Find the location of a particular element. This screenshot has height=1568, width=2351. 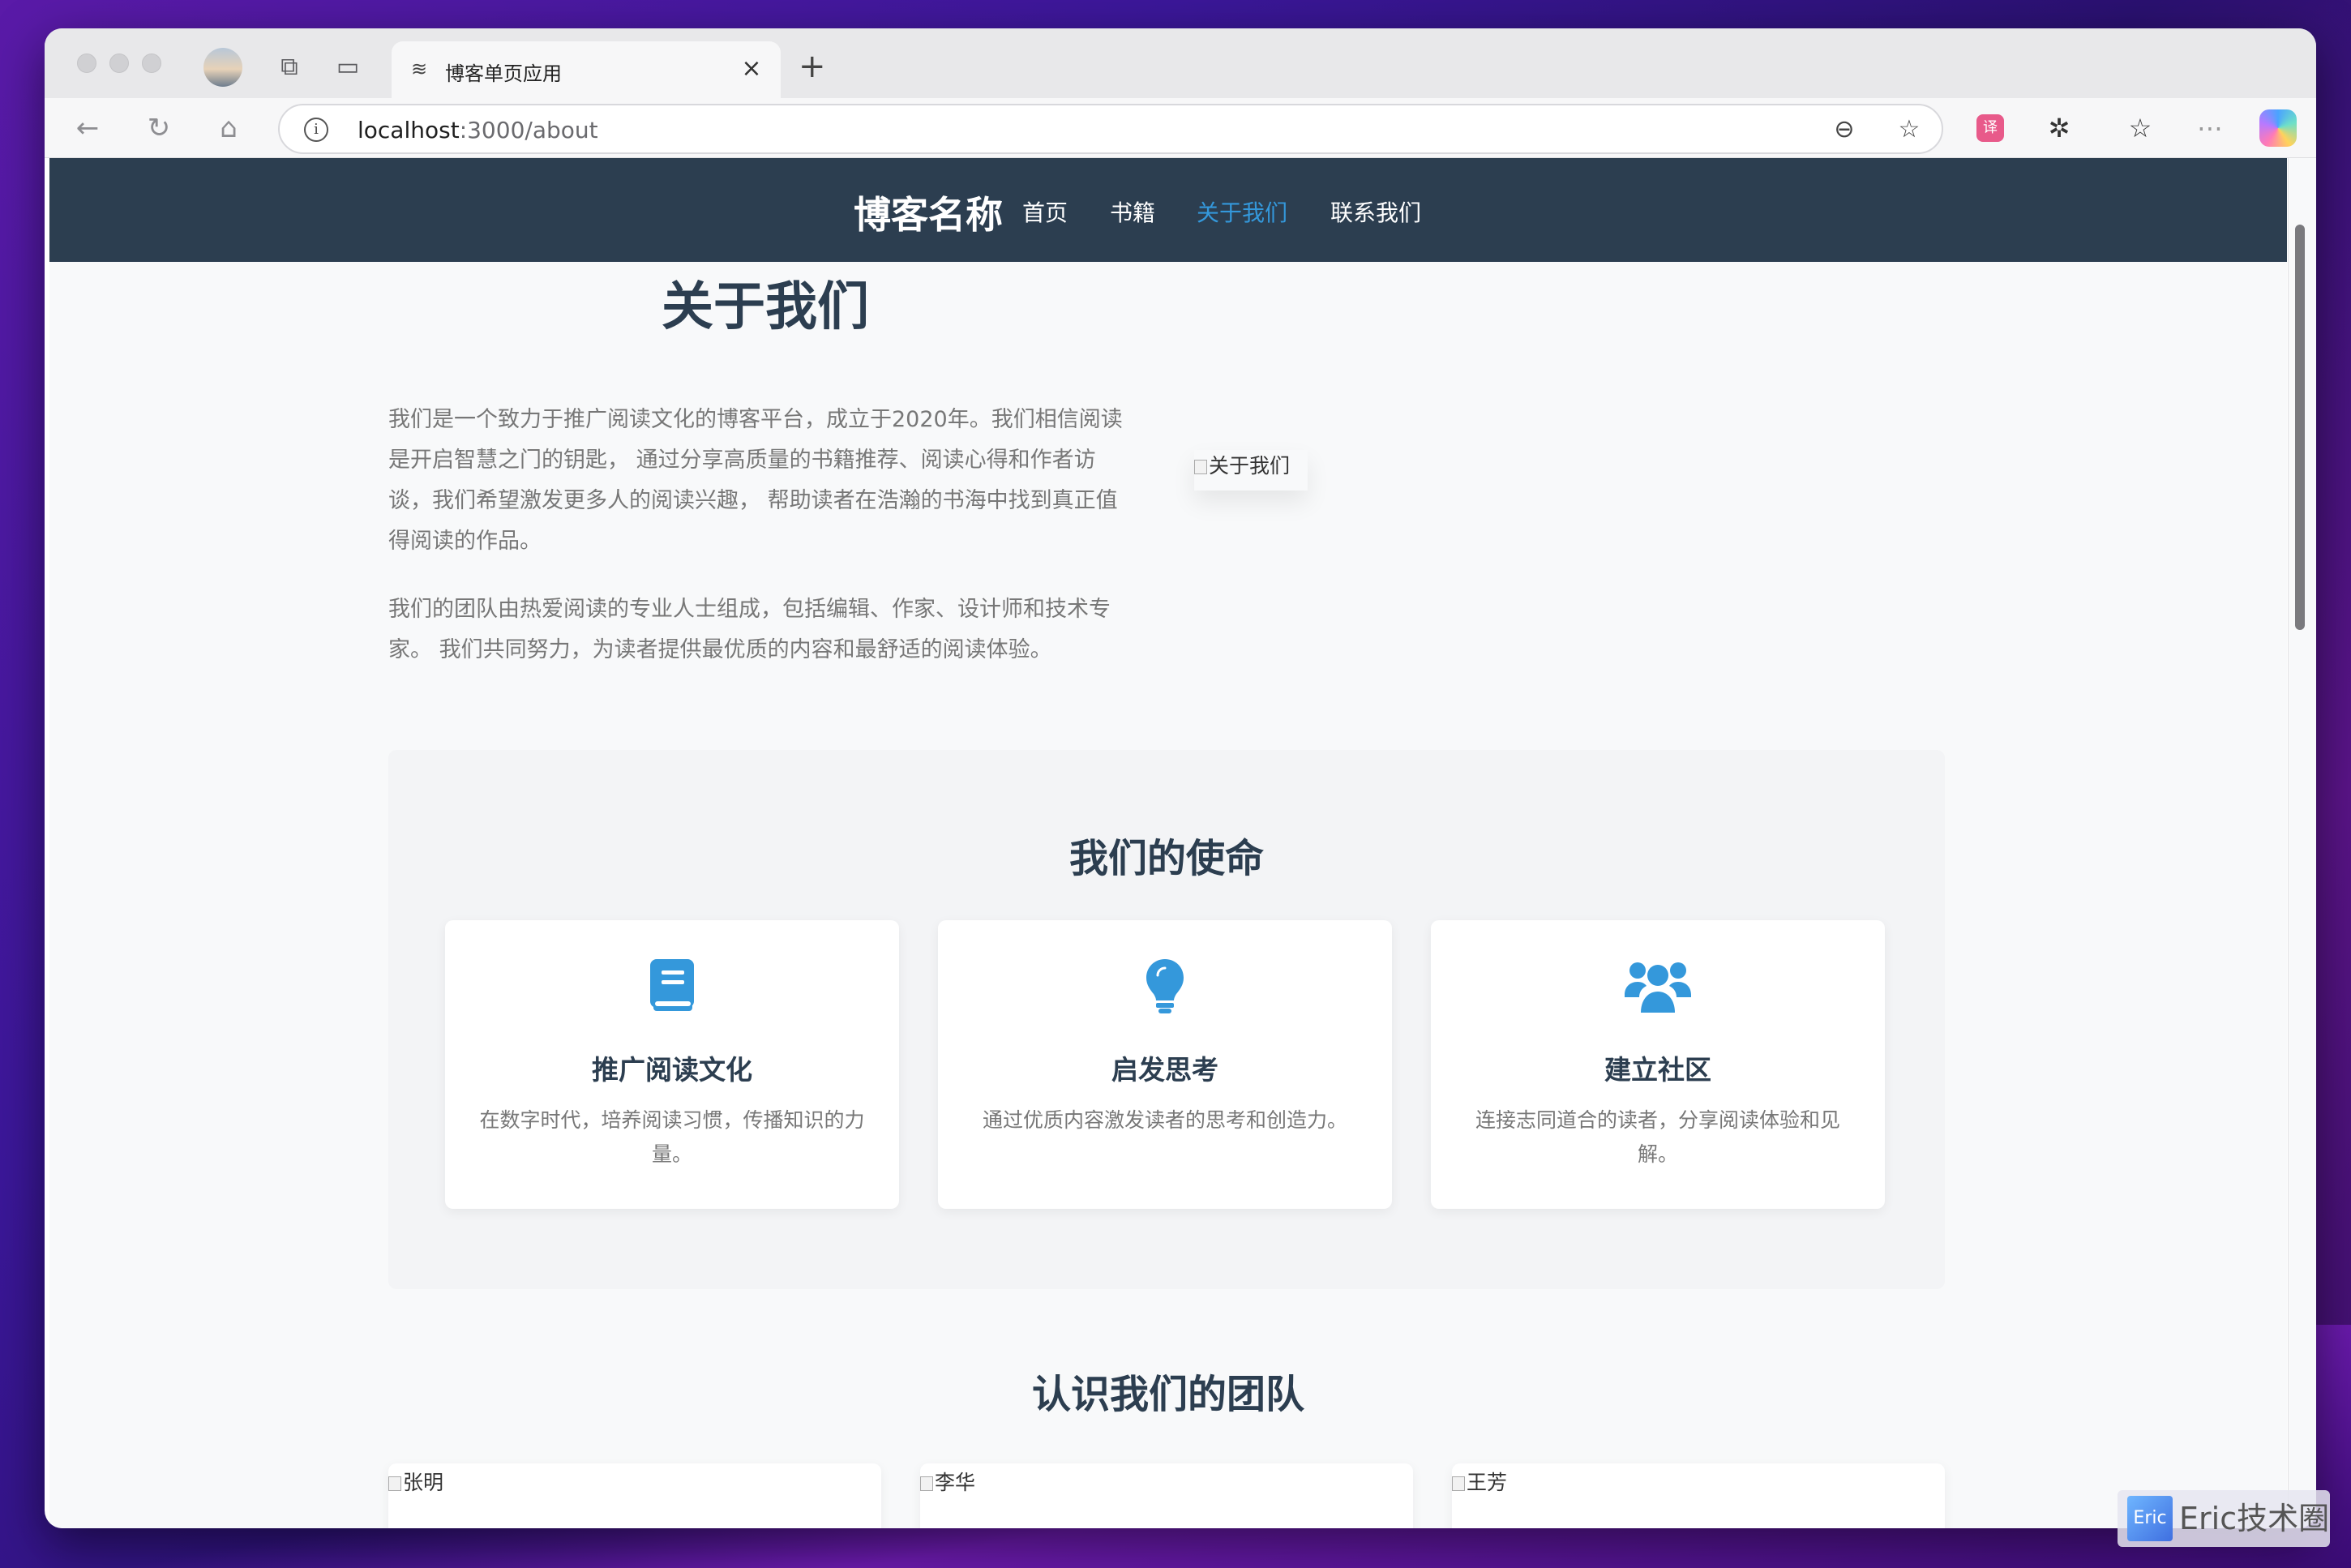

users-icon is located at coordinates (1658, 987).